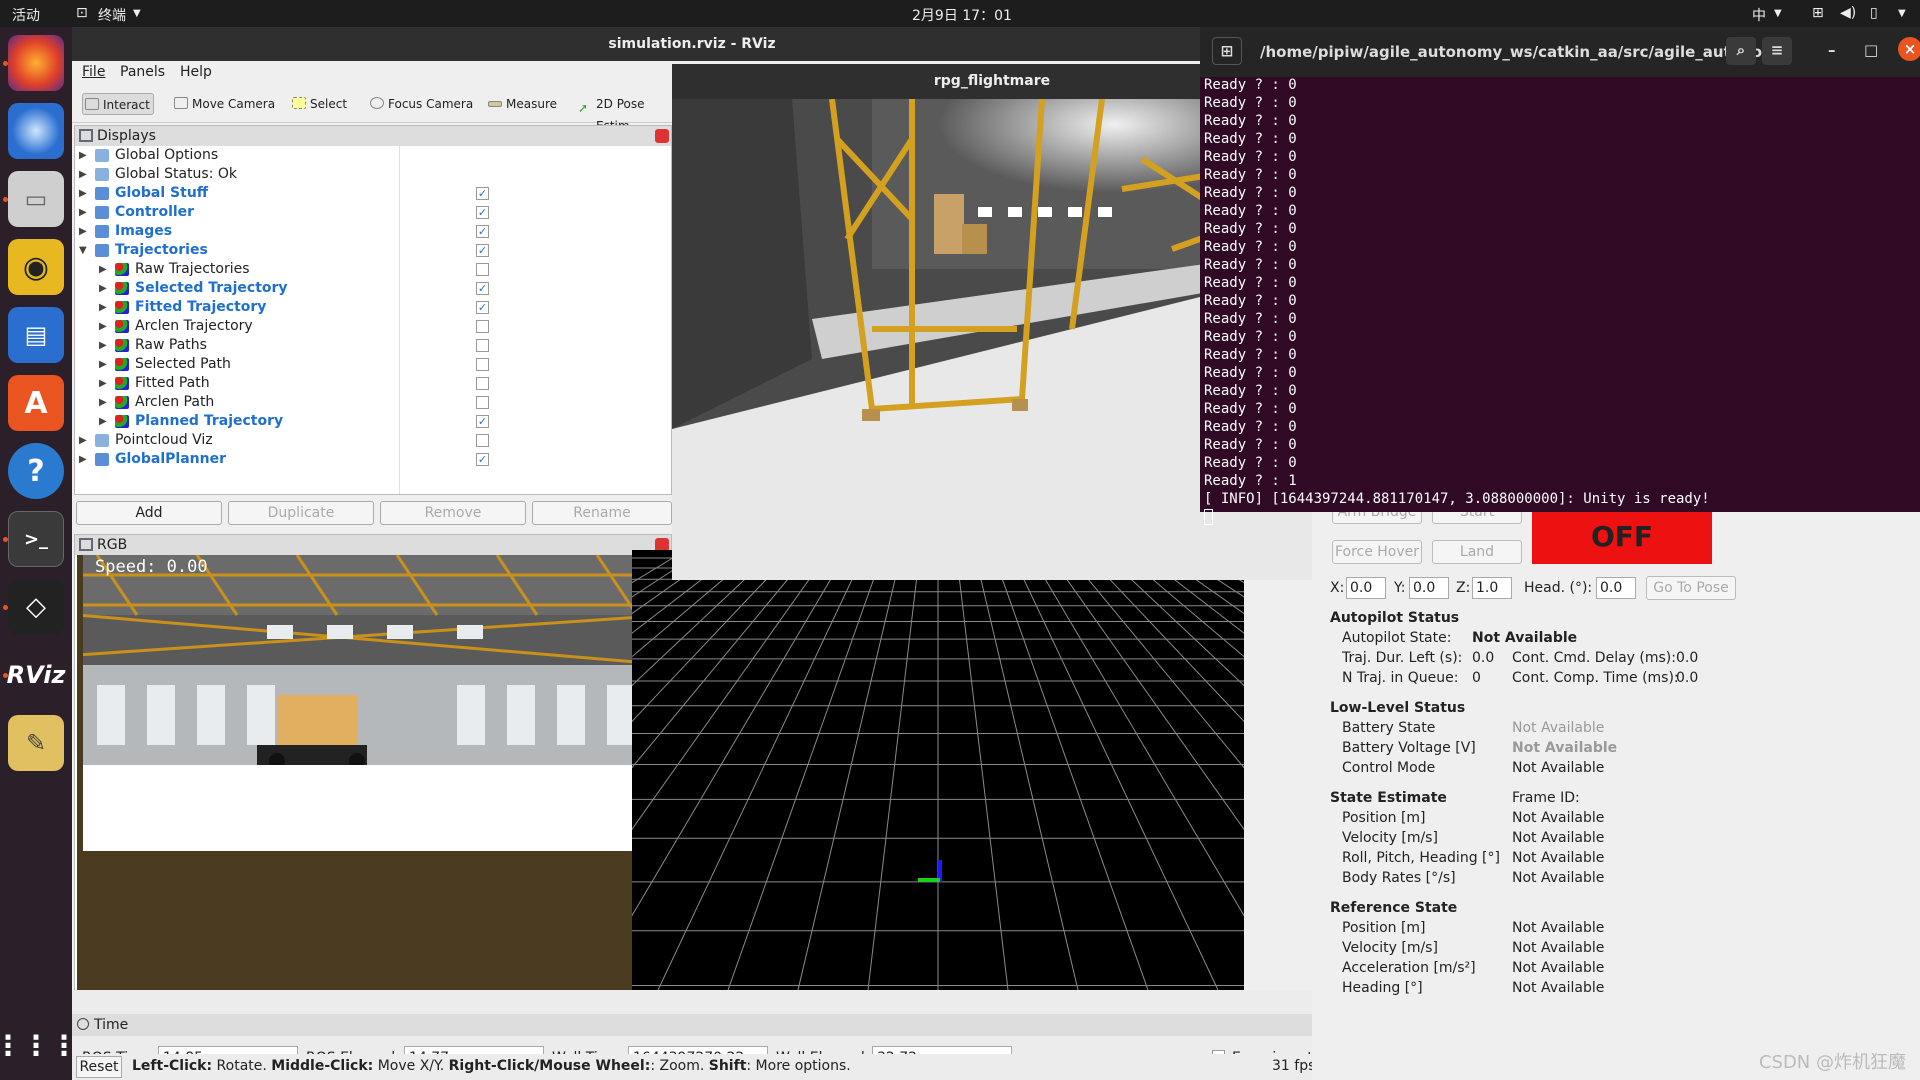 The image size is (1920, 1080). What do you see at coordinates (39, 1045) in the screenshot?
I see `apps-grid-icon: ⋮⋮⋮` at bounding box center [39, 1045].